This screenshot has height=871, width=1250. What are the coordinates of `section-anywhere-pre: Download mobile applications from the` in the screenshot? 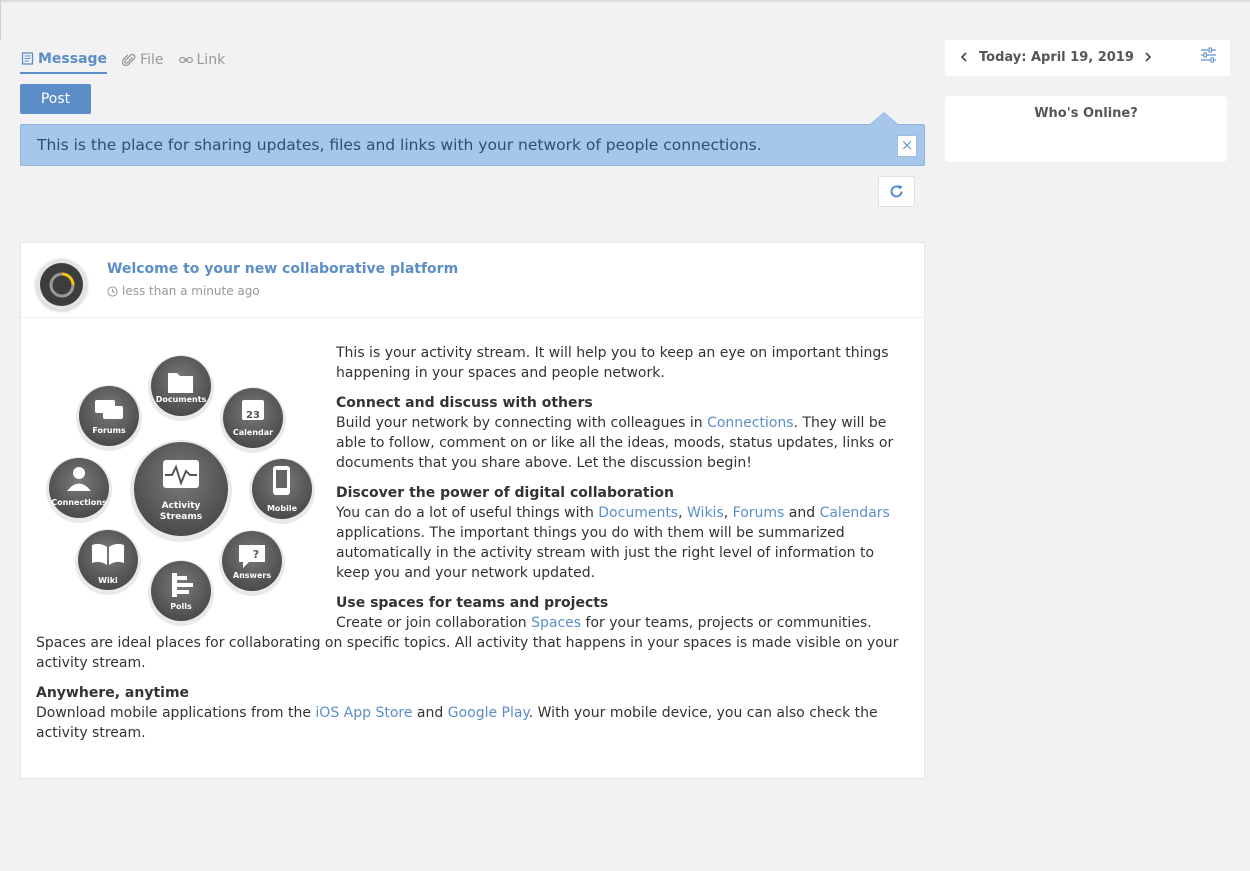 It's located at (176, 713).